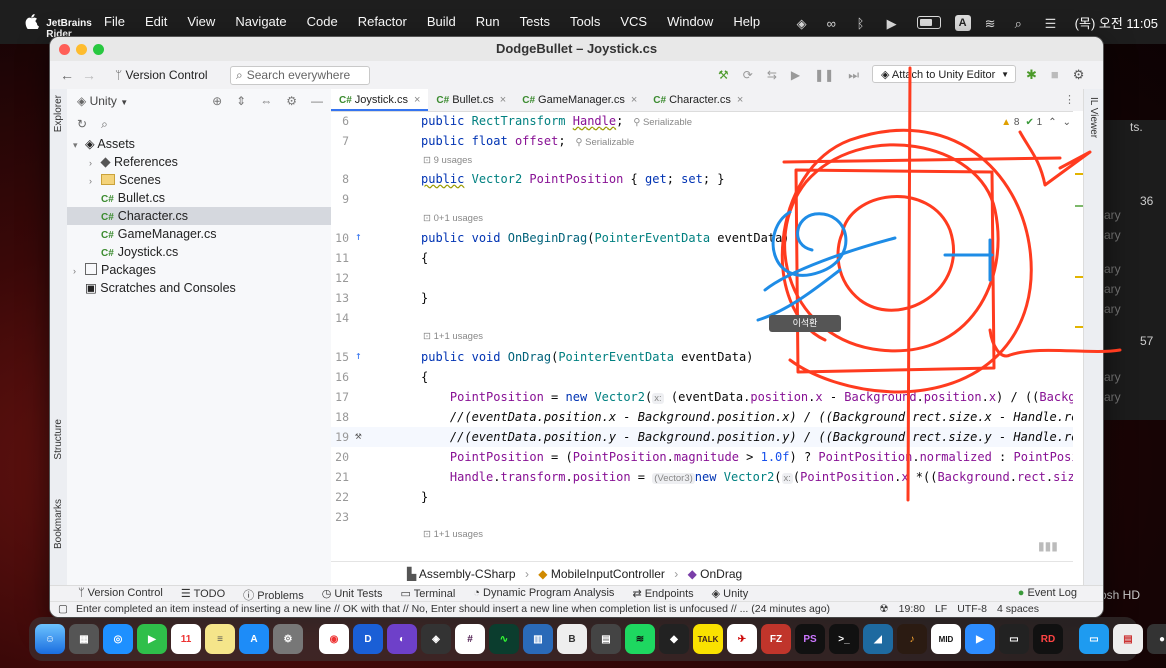 This screenshot has width=1166, height=668. Describe the element at coordinates (723, 75) in the screenshot. I see `build-hammer-icon: ⚒` at that location.